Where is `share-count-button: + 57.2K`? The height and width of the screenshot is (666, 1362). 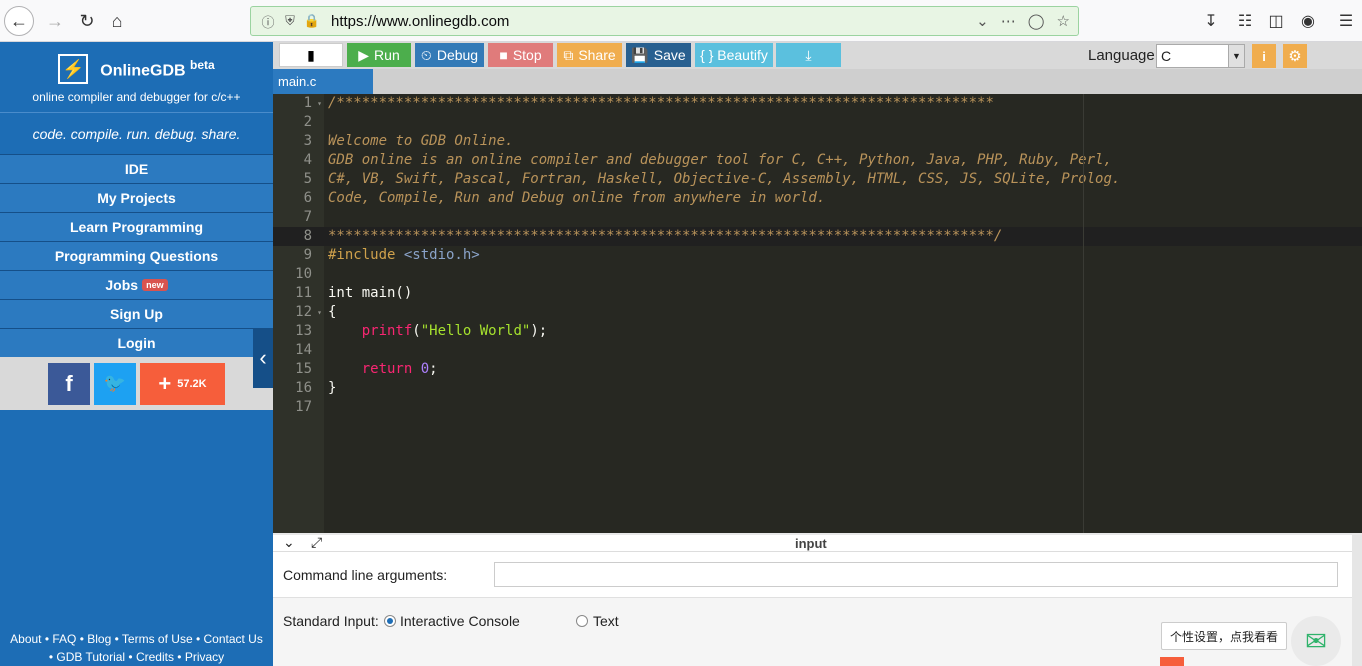
share-count-button: + 57.2K is located at coordinates (182, 383).